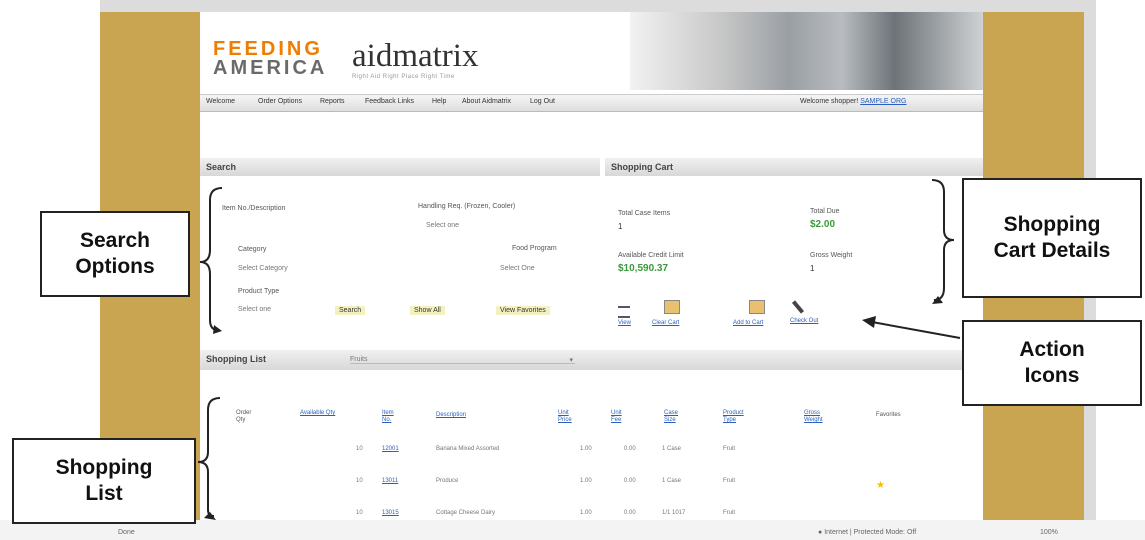  What do you see at coordinates (1052, 238) in the screenshot?
I see `cart-details-callout: Shopping Cart Details` at bounding box center [1052, 238].